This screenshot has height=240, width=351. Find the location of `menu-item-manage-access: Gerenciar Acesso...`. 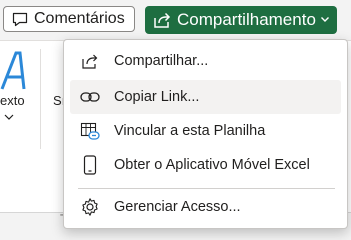

menu-item-manage-access: Gerenciar Acesso... is located at coordinates (205, 207).